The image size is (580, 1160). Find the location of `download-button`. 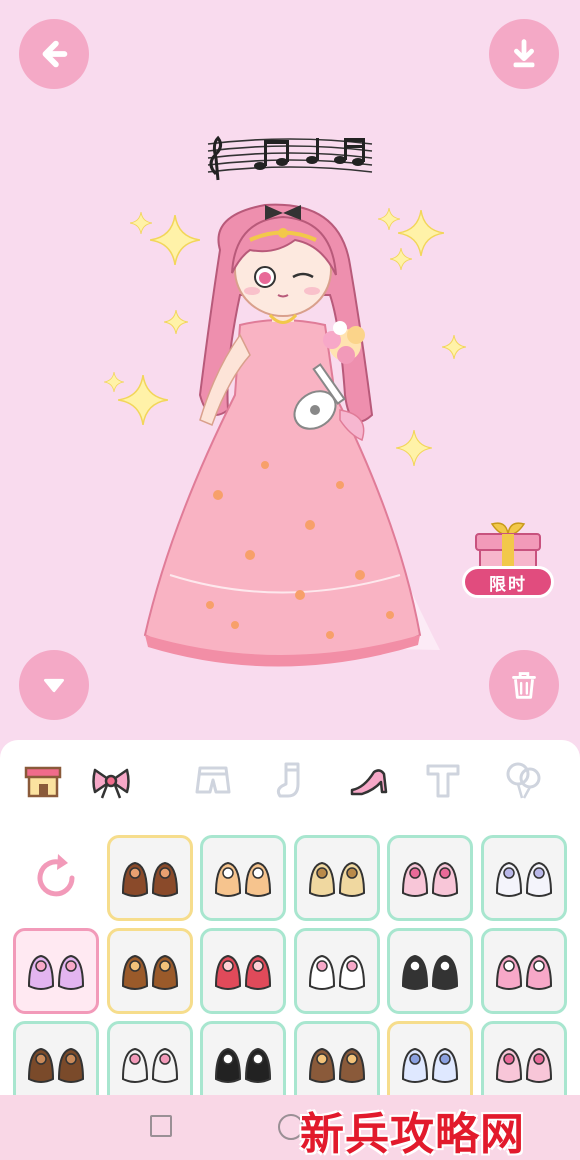

download-button is located at coordinates (524, 54).